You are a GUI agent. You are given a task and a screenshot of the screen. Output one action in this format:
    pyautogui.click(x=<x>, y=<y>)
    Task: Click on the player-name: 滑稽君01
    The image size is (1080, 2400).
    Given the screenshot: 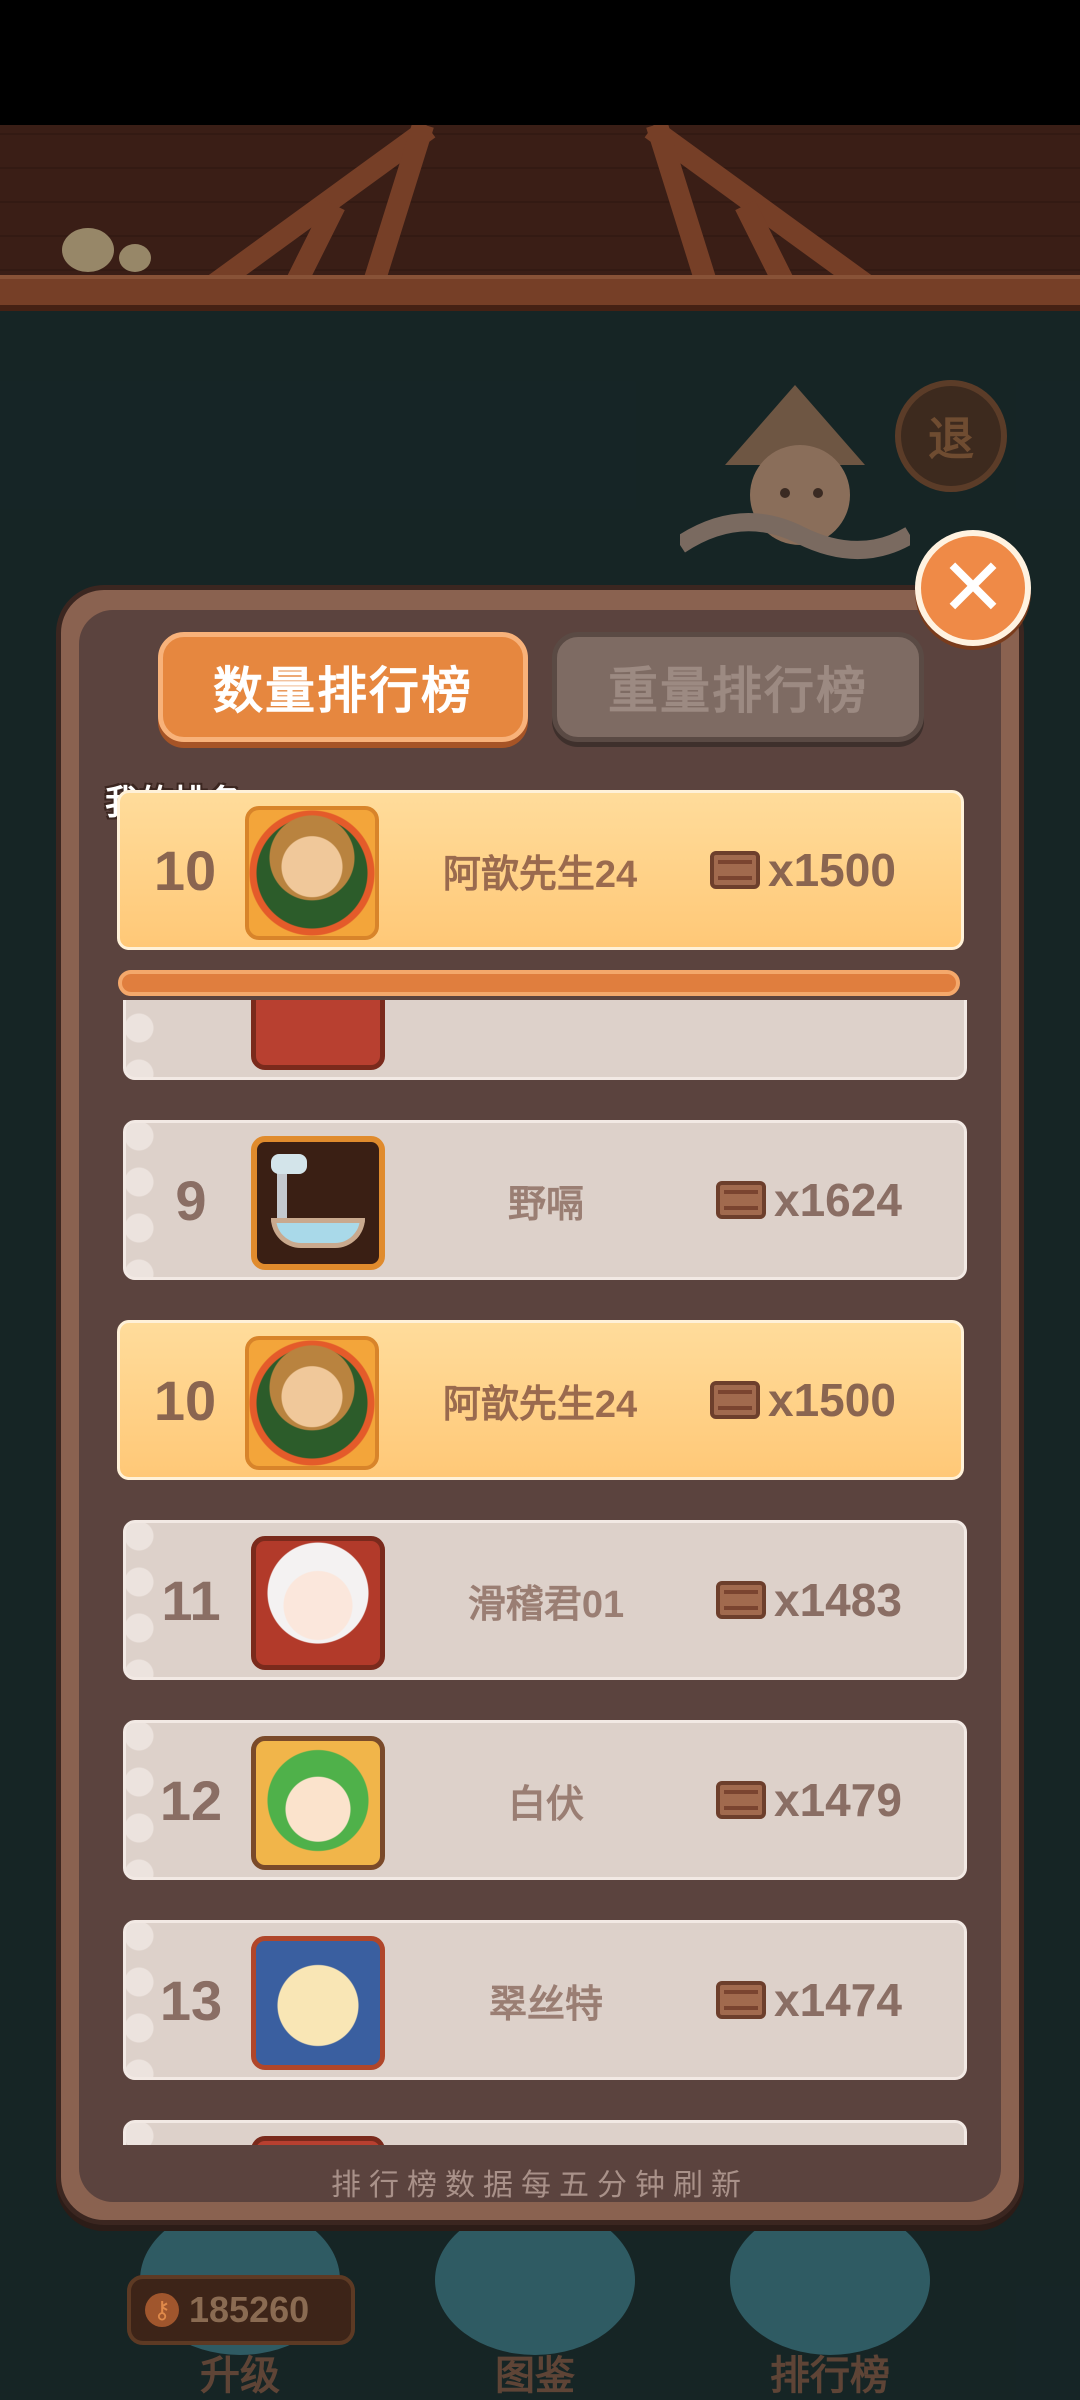 What is the action you would take?
    pyautogui.click(x=546, y=1604)
    